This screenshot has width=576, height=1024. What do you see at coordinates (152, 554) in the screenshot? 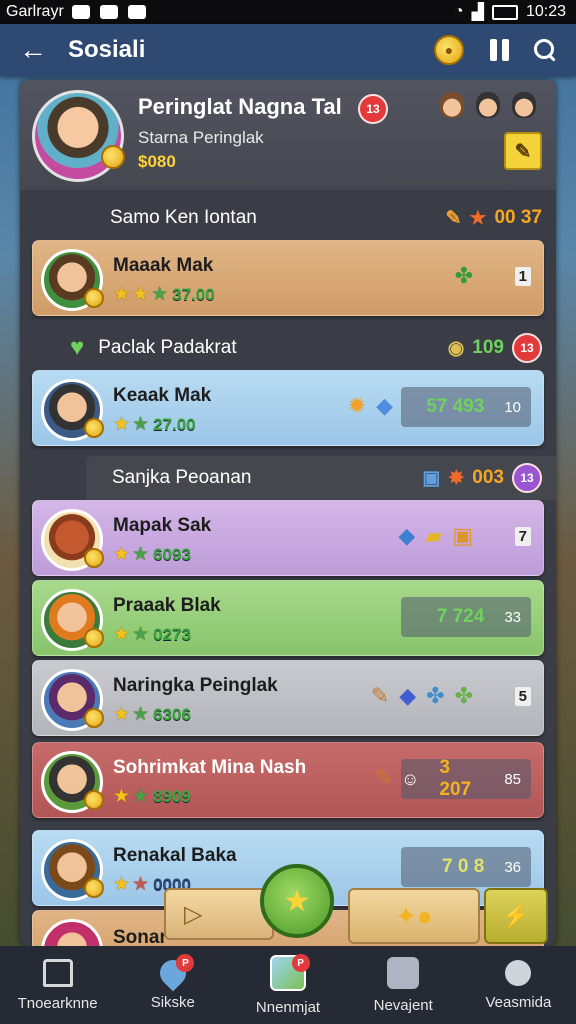
I see `star-rating: ★ ★ 6093` at bounding box center [152, 554].